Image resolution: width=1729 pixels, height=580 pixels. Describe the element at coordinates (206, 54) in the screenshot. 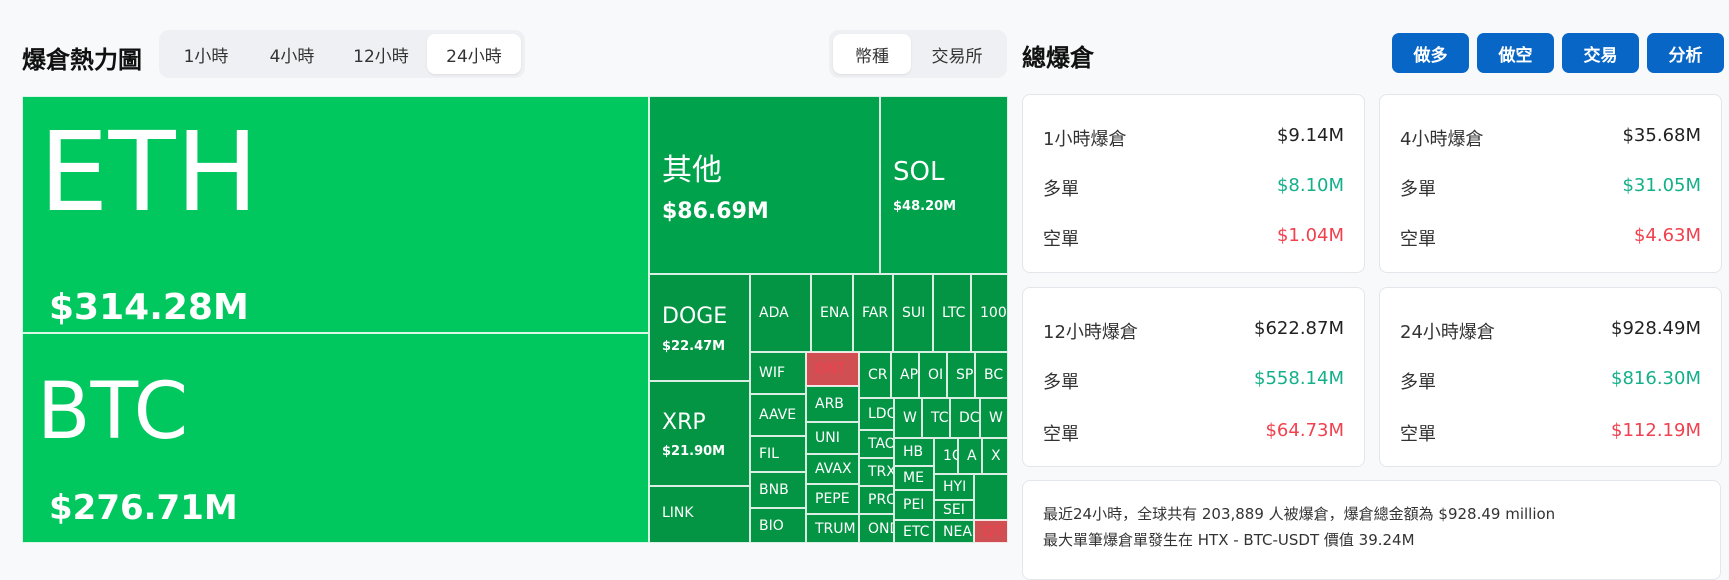

I see `tab-1h: 1小時` at that location.